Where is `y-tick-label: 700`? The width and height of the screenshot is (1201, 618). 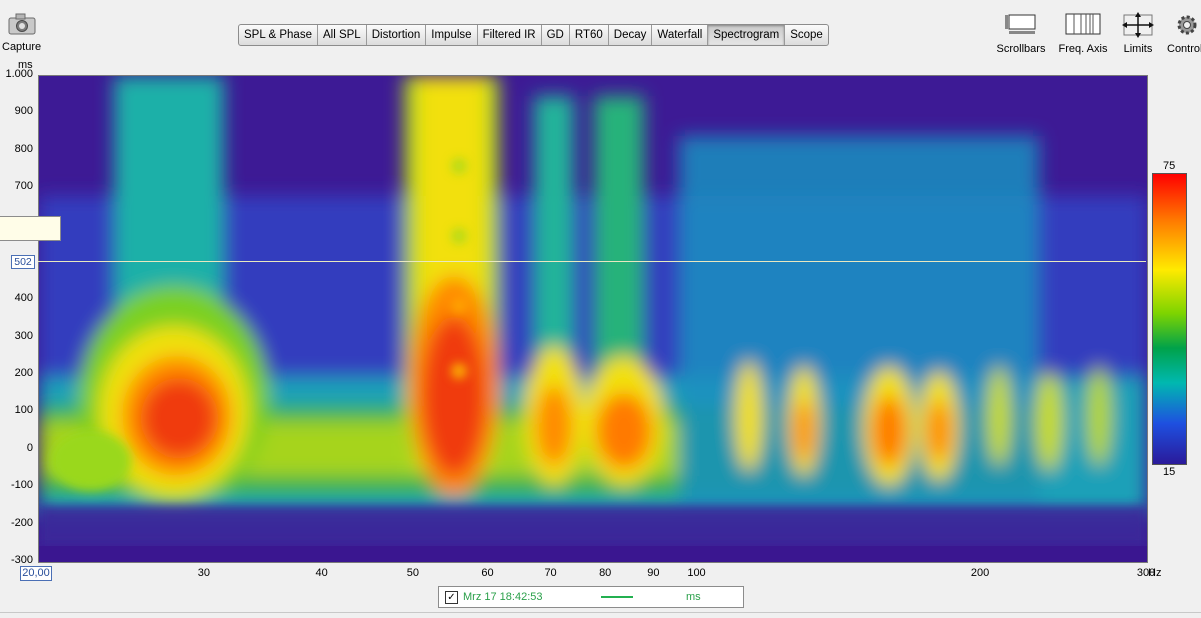 y-tick-label: 700 is located at coordinates (23, 186).